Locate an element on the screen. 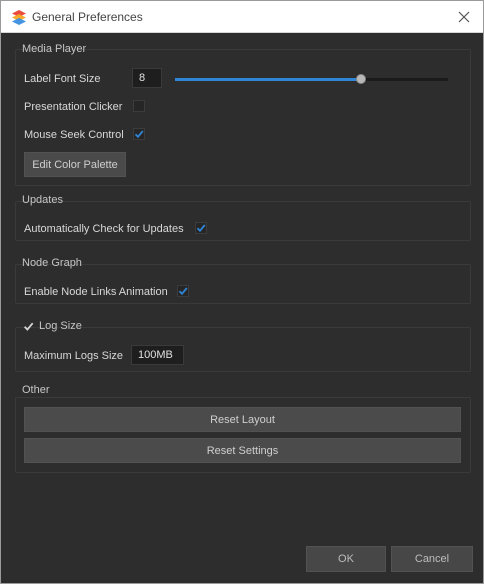 This screenshot has height=584, width=484. presentation-clicker-label: Presentation Clicker is located at coordinates (73, 107).